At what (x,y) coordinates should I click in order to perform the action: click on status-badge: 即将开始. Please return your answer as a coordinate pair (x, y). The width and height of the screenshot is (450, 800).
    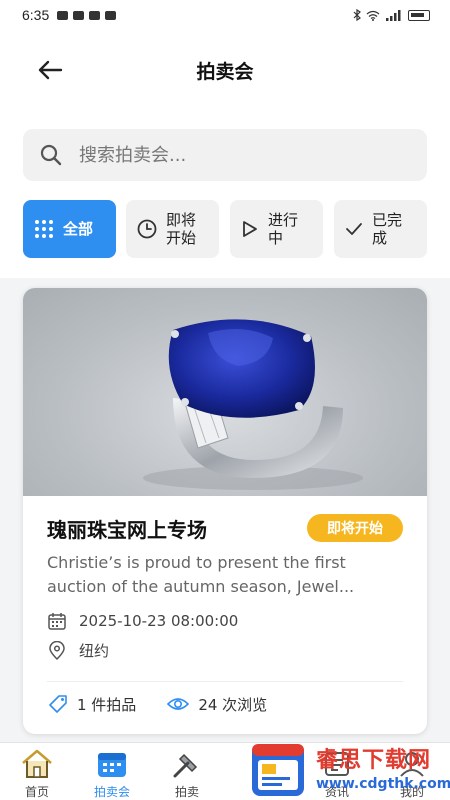
    Looking at the image, I should click on (355, 528).